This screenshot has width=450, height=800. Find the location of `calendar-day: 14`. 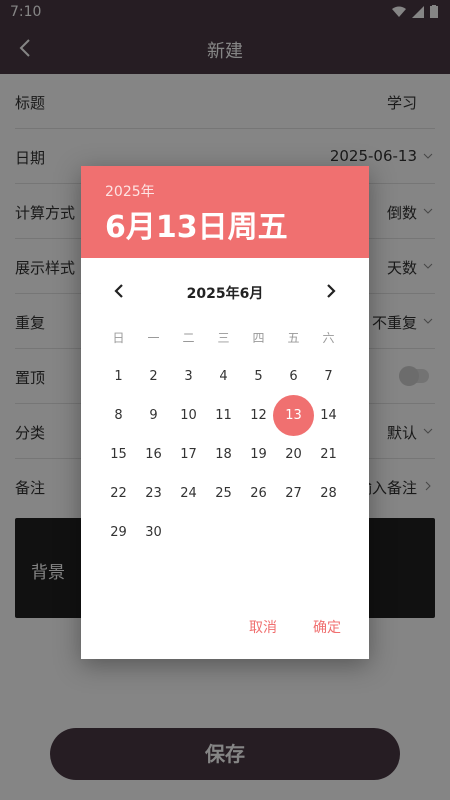

calendar-day: 14 is located at coordinates (328, 415).